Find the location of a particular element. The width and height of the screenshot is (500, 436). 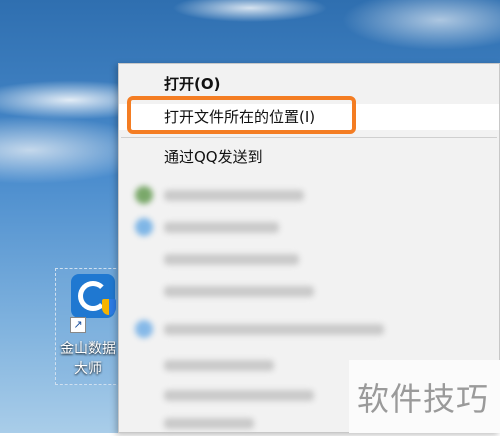

menu-item-send-via-qq: 通过QQ发送到 is located at coordinates (309, 157).